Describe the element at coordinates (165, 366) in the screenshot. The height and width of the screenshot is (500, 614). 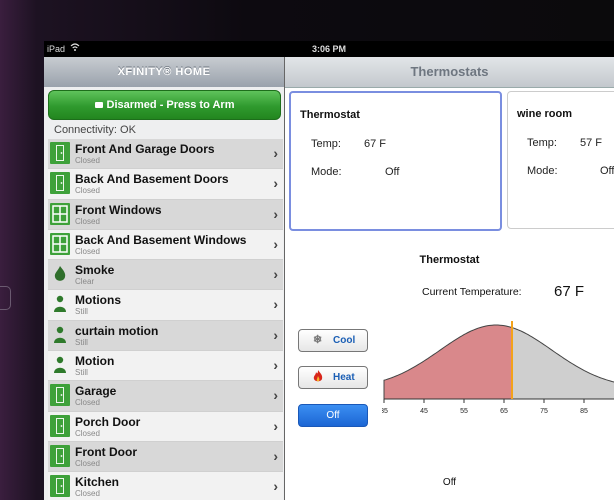
I see `sensor-row: Motion Still ›` at that location.